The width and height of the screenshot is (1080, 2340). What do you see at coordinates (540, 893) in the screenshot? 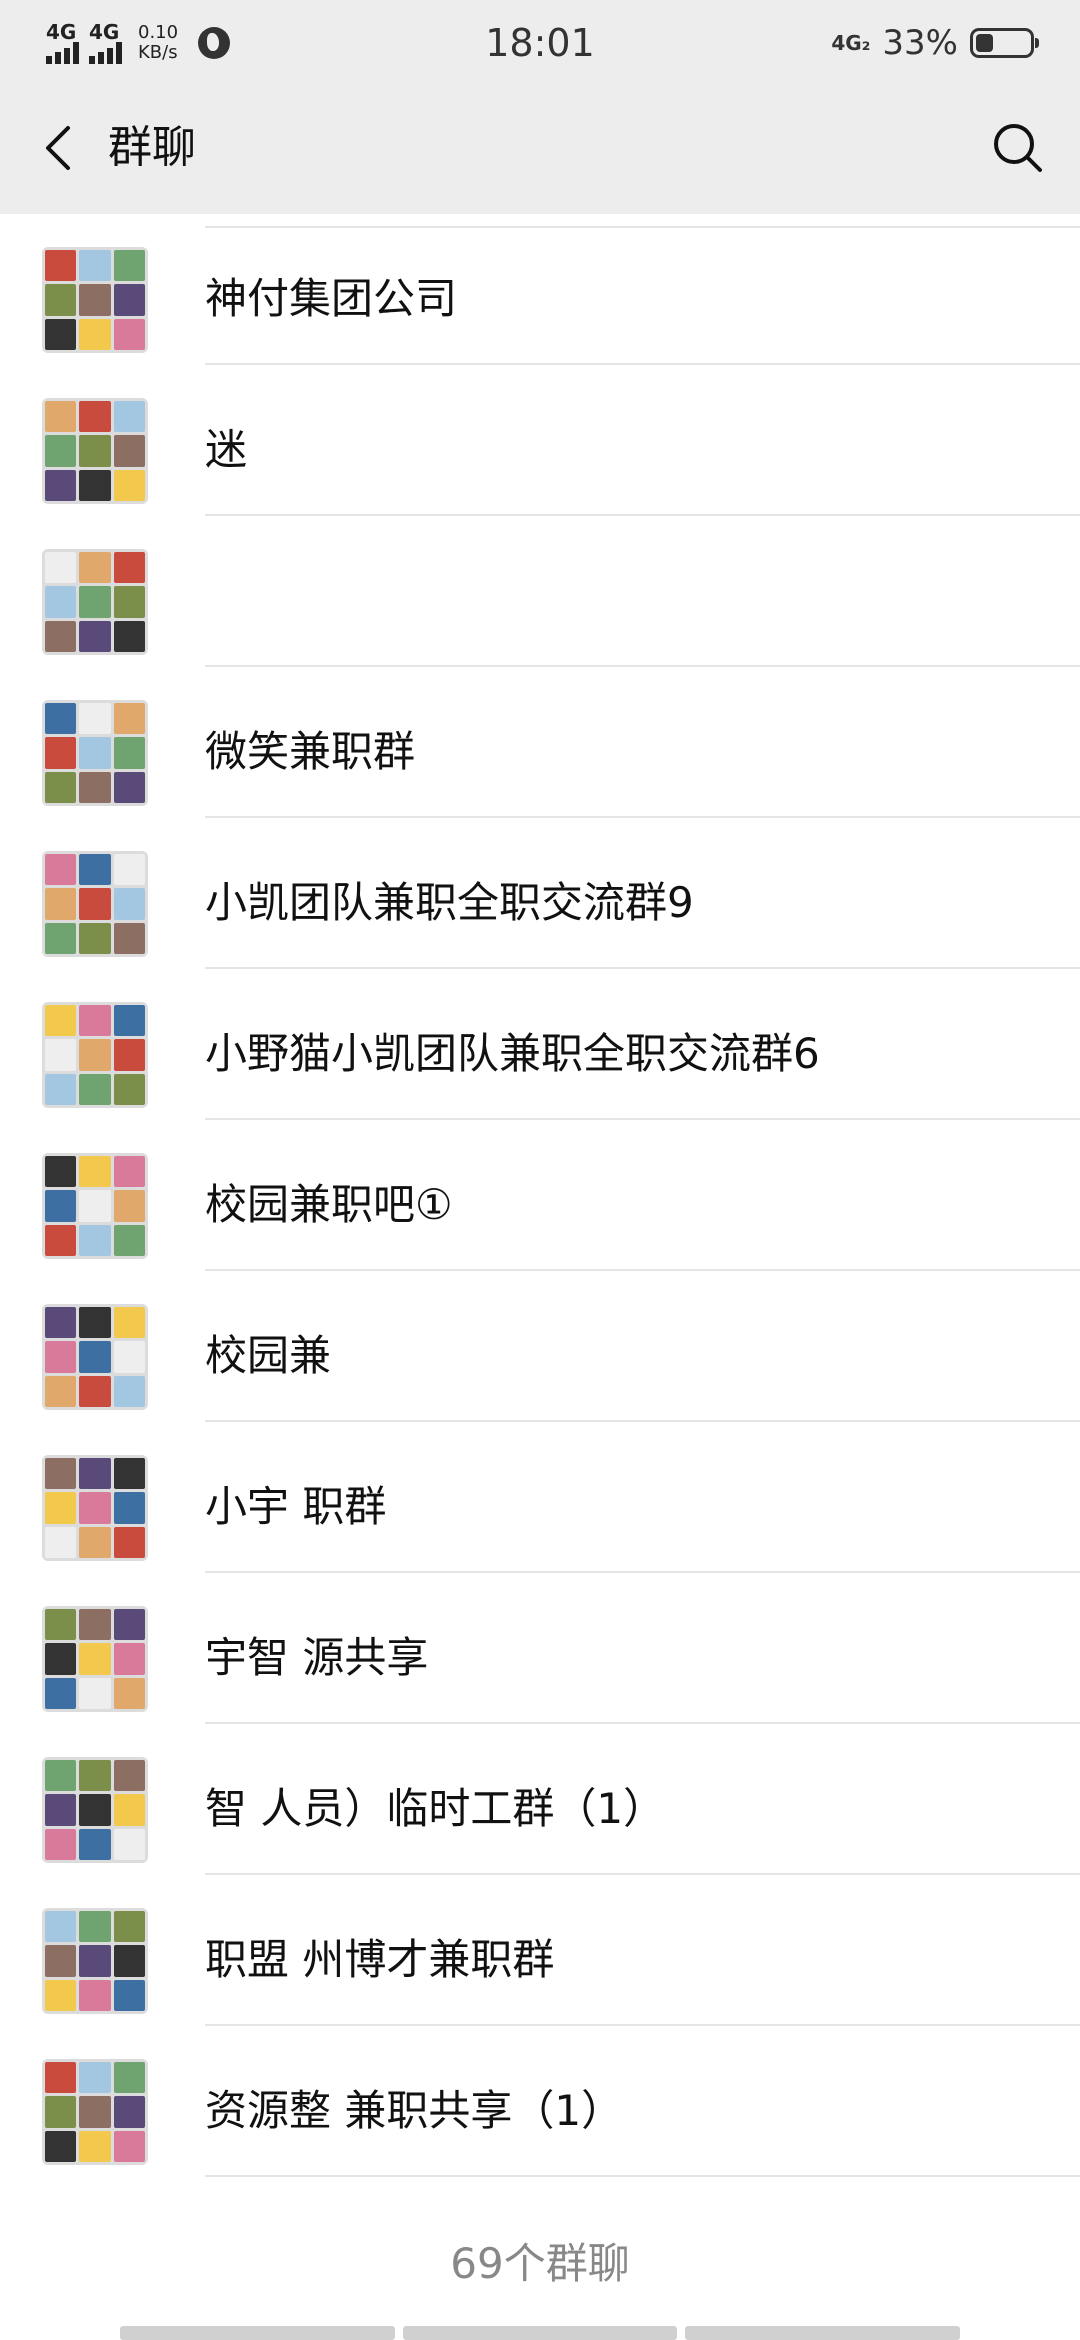
I see `group-list-item: 小凯团队兼职全职交流群9` at bounding box center [540, 893].